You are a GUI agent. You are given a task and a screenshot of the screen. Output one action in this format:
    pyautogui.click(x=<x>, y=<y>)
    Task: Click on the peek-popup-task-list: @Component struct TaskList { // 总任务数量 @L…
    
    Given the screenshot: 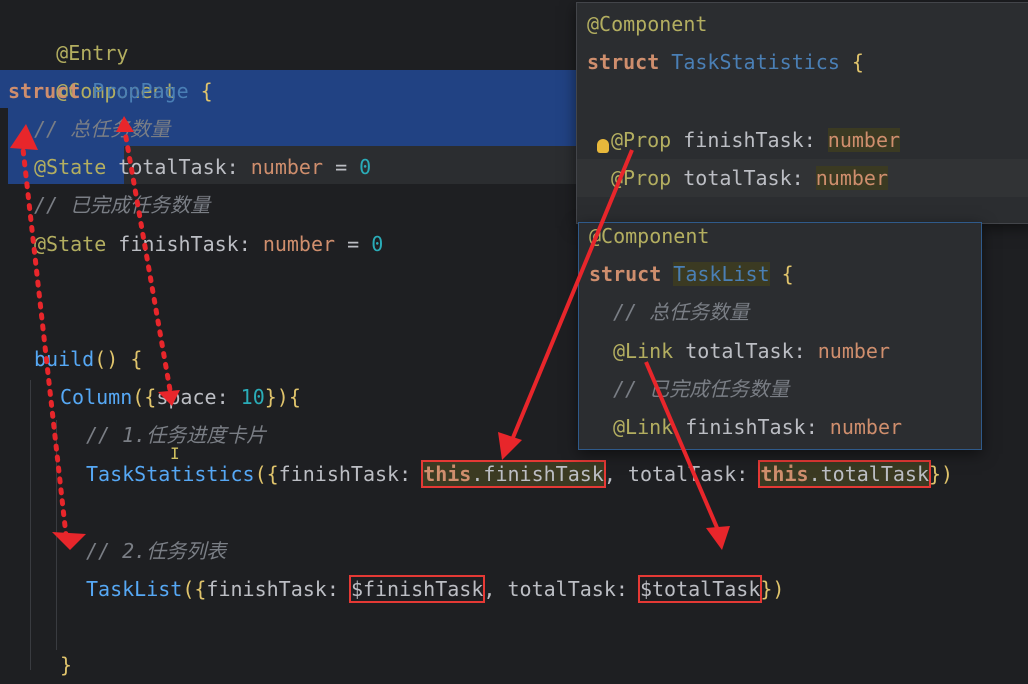 What is the action you would take?
    pyautogui.click(x=780, y=336)
    